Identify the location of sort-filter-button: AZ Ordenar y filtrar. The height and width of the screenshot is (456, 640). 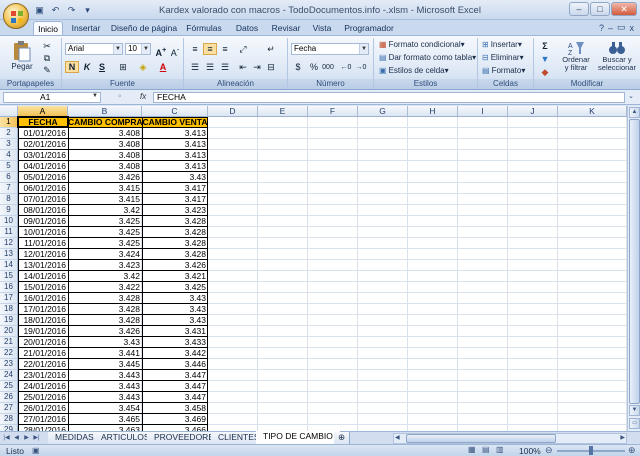
(576, 56).